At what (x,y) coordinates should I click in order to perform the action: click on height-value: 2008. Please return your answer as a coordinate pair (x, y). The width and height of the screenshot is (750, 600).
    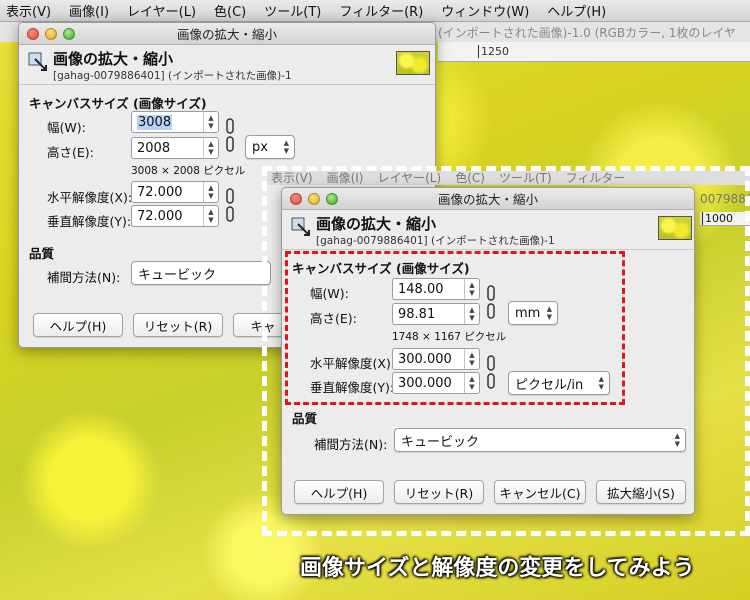
    Looking at the image, I should click on (154, 148).